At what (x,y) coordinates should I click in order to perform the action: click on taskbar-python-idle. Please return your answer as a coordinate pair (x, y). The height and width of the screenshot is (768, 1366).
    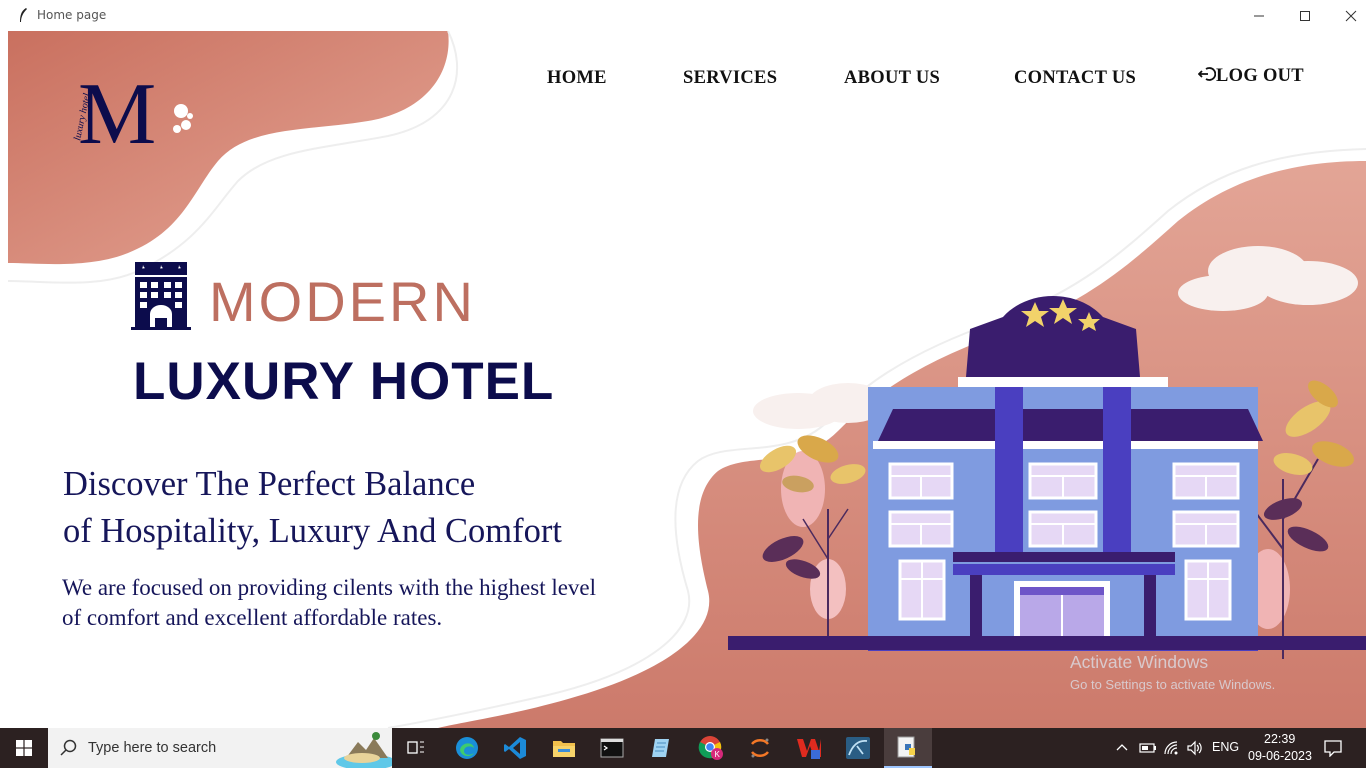
    Looking at the image, I should click on (908, 748).